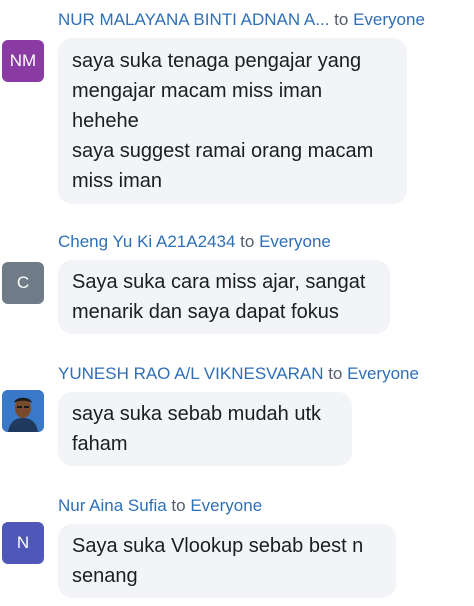 Image resolution: width=474 pixels, height=606 pixels. I want to click on avatar: NM, so click(23, 61).